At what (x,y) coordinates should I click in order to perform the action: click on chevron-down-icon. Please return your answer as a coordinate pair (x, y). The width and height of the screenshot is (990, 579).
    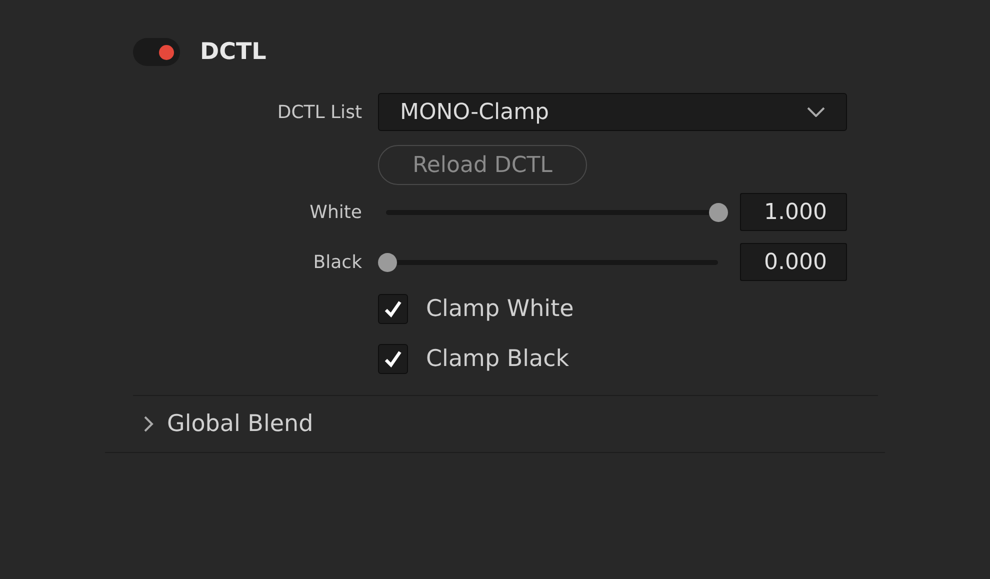
    Looking at the image, I should click on (816, 112).